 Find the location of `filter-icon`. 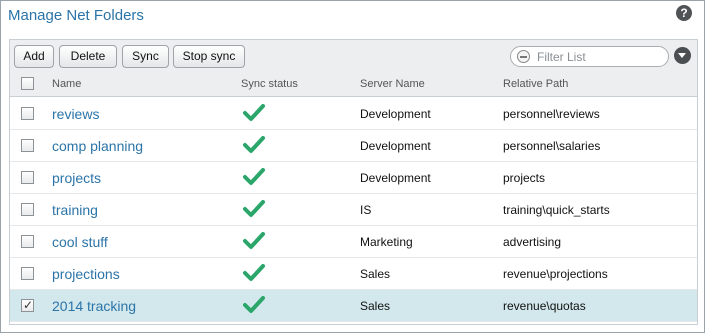

filter-icon is located at coordinates (523, 56).